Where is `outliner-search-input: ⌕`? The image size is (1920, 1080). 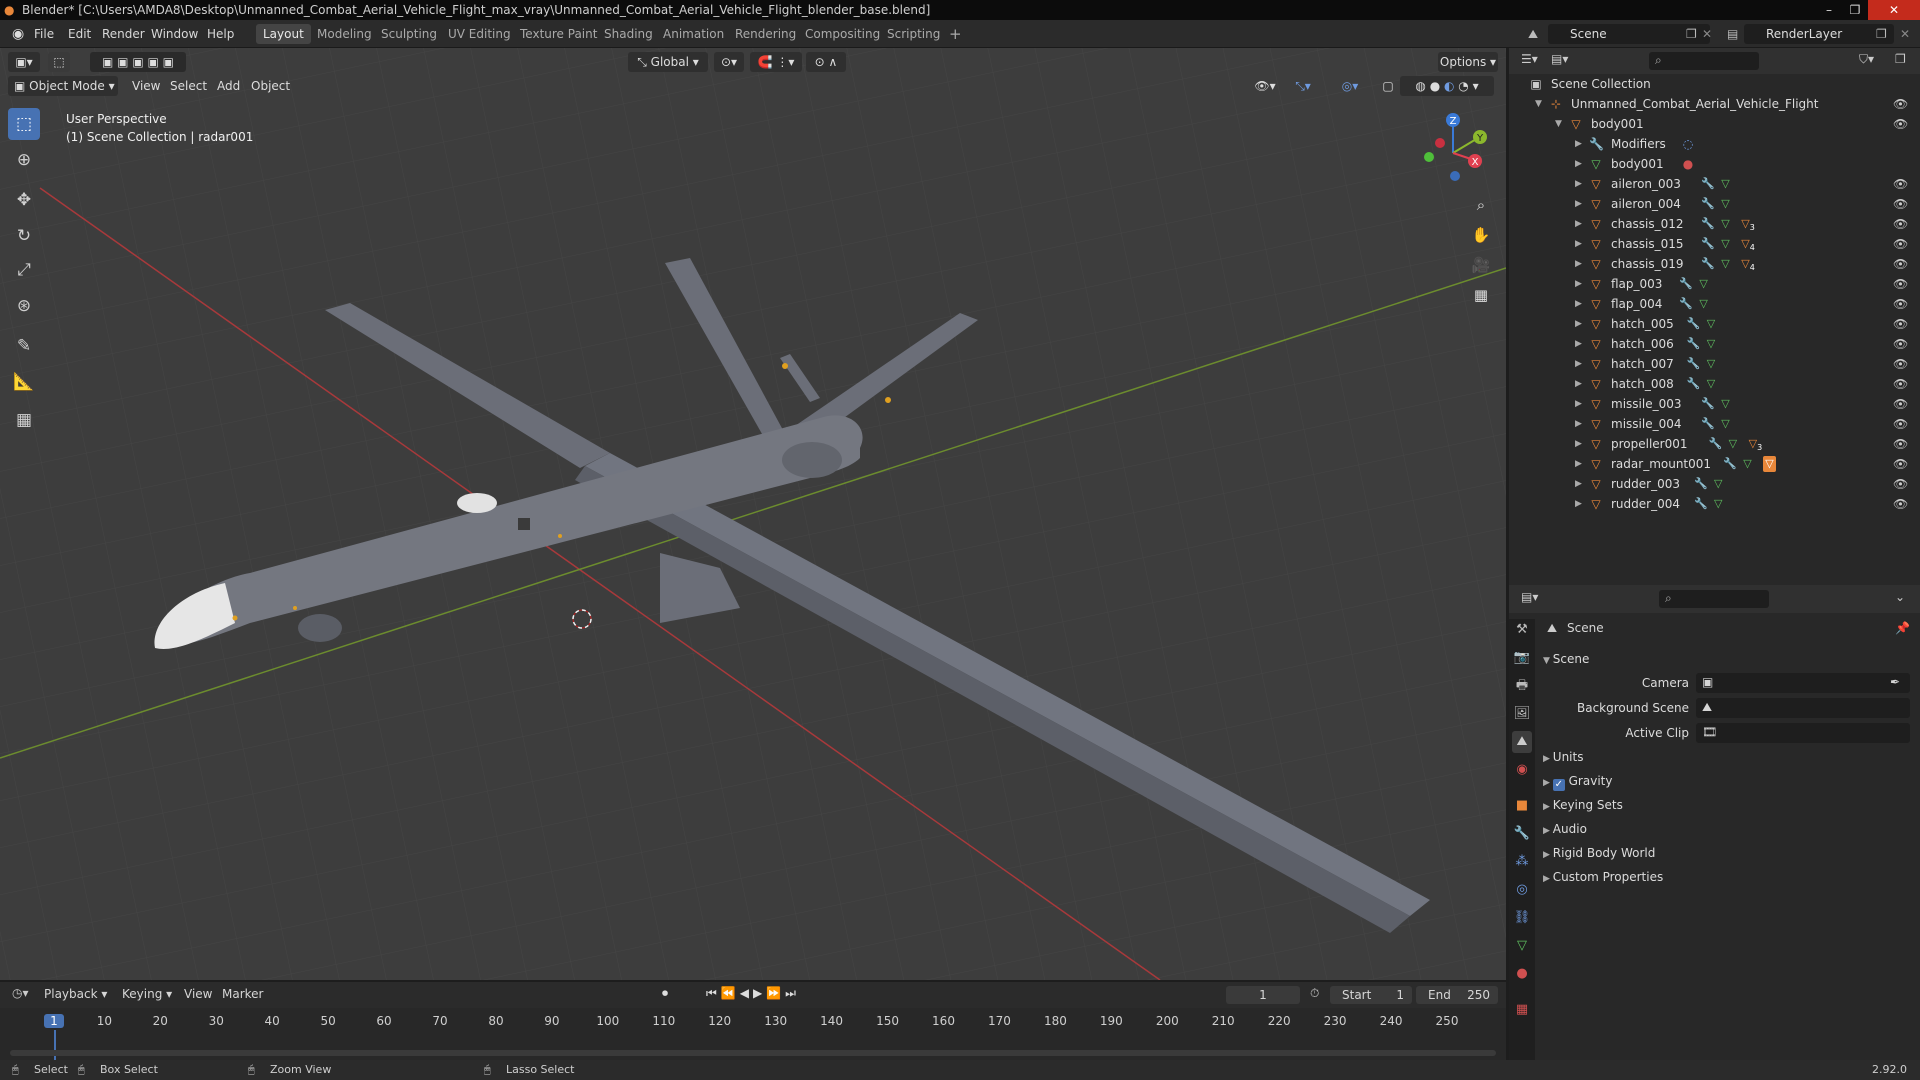 outliner-search-input: ⌕ is located at coordinates (1704, 61).